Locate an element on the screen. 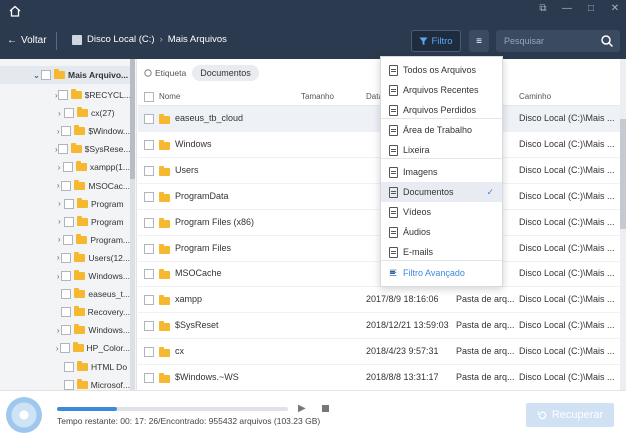 The image size is (626, 444). filter-menu-item: Lixeira is located at coordinates (441, 150).